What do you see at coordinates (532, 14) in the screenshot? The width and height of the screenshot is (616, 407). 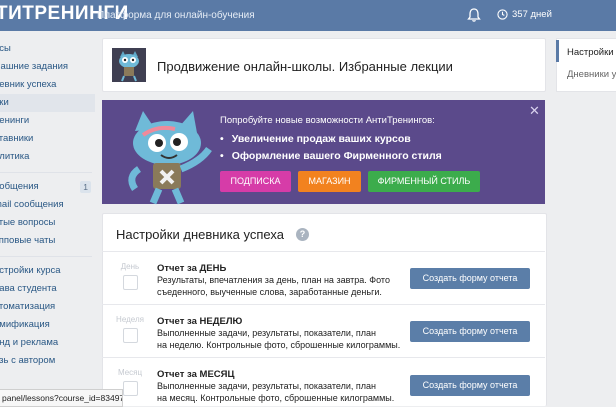 I see `days-remaining-label: 357 дней` at bounding box center [532, 14].